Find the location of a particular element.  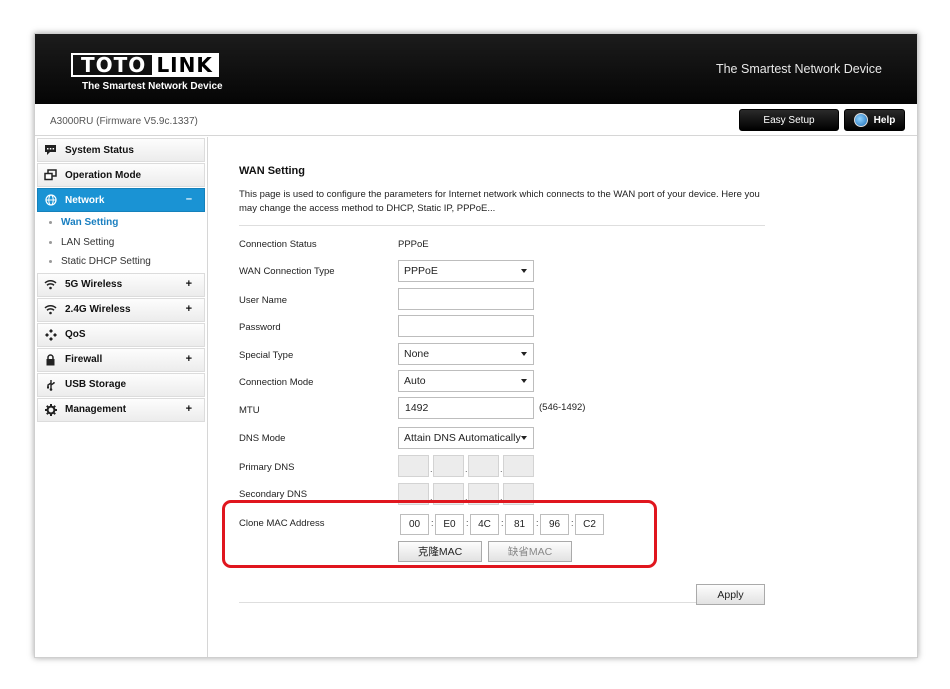

logo-box: TOTO LINK is located at coordinates (145, 65).